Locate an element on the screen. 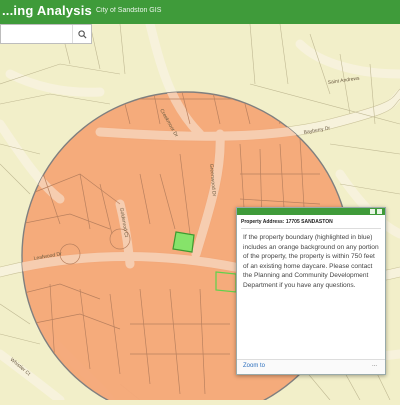  search-box is located at coordinates (46, 34).